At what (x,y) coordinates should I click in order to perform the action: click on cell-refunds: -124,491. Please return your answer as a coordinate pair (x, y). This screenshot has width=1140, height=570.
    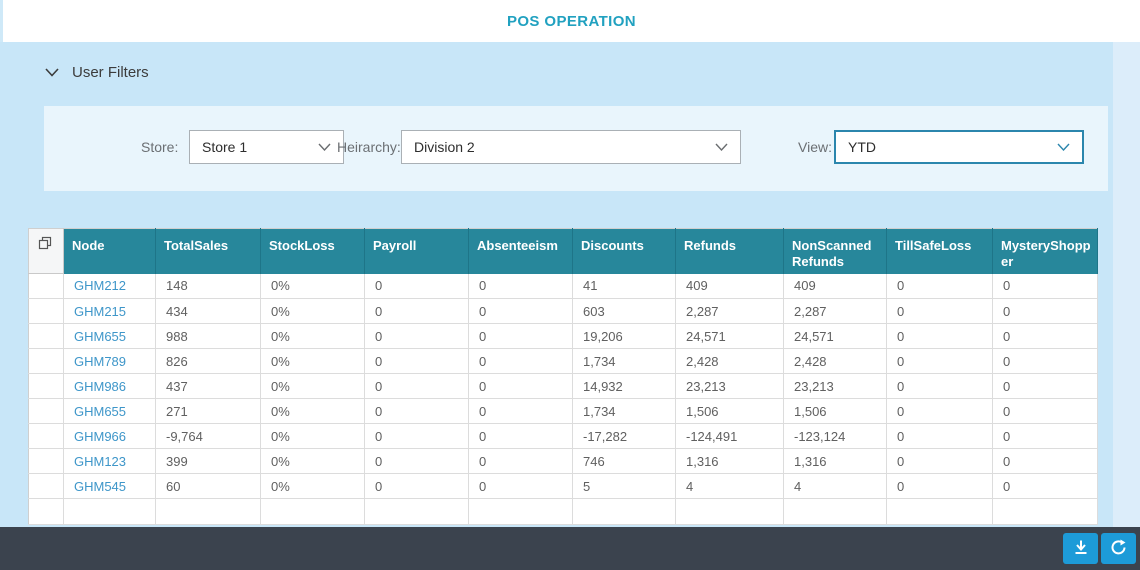
    Looking at the image, I should click on (729, 436).